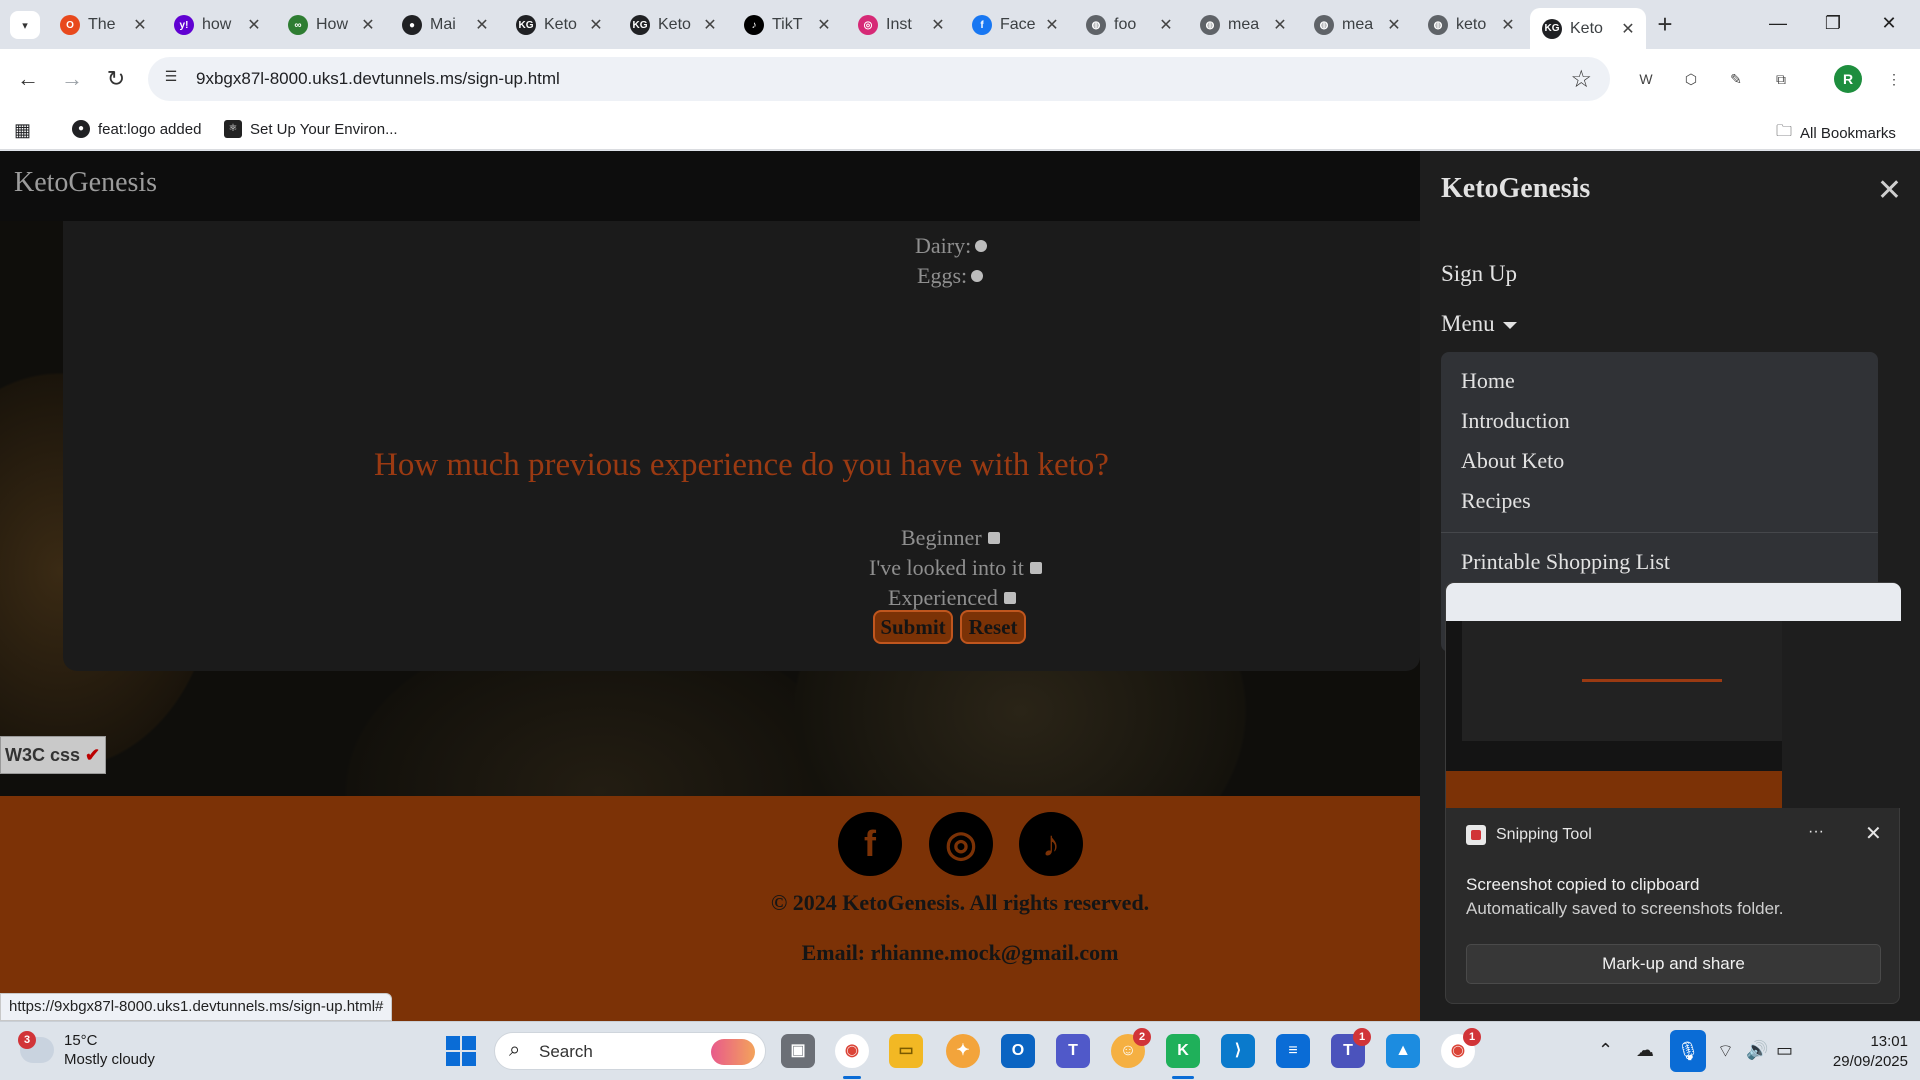  I want to click on all-bookmarks-button: 🗀 All Bookmarks, so click(1836, 133).